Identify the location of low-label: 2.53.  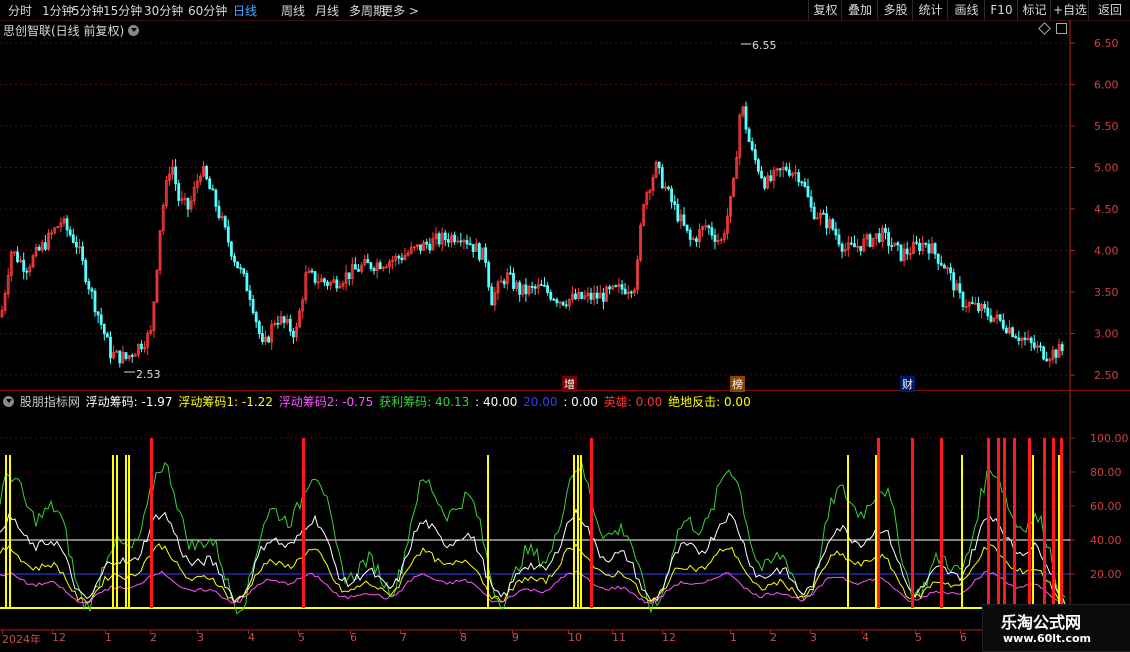
(148, 374).